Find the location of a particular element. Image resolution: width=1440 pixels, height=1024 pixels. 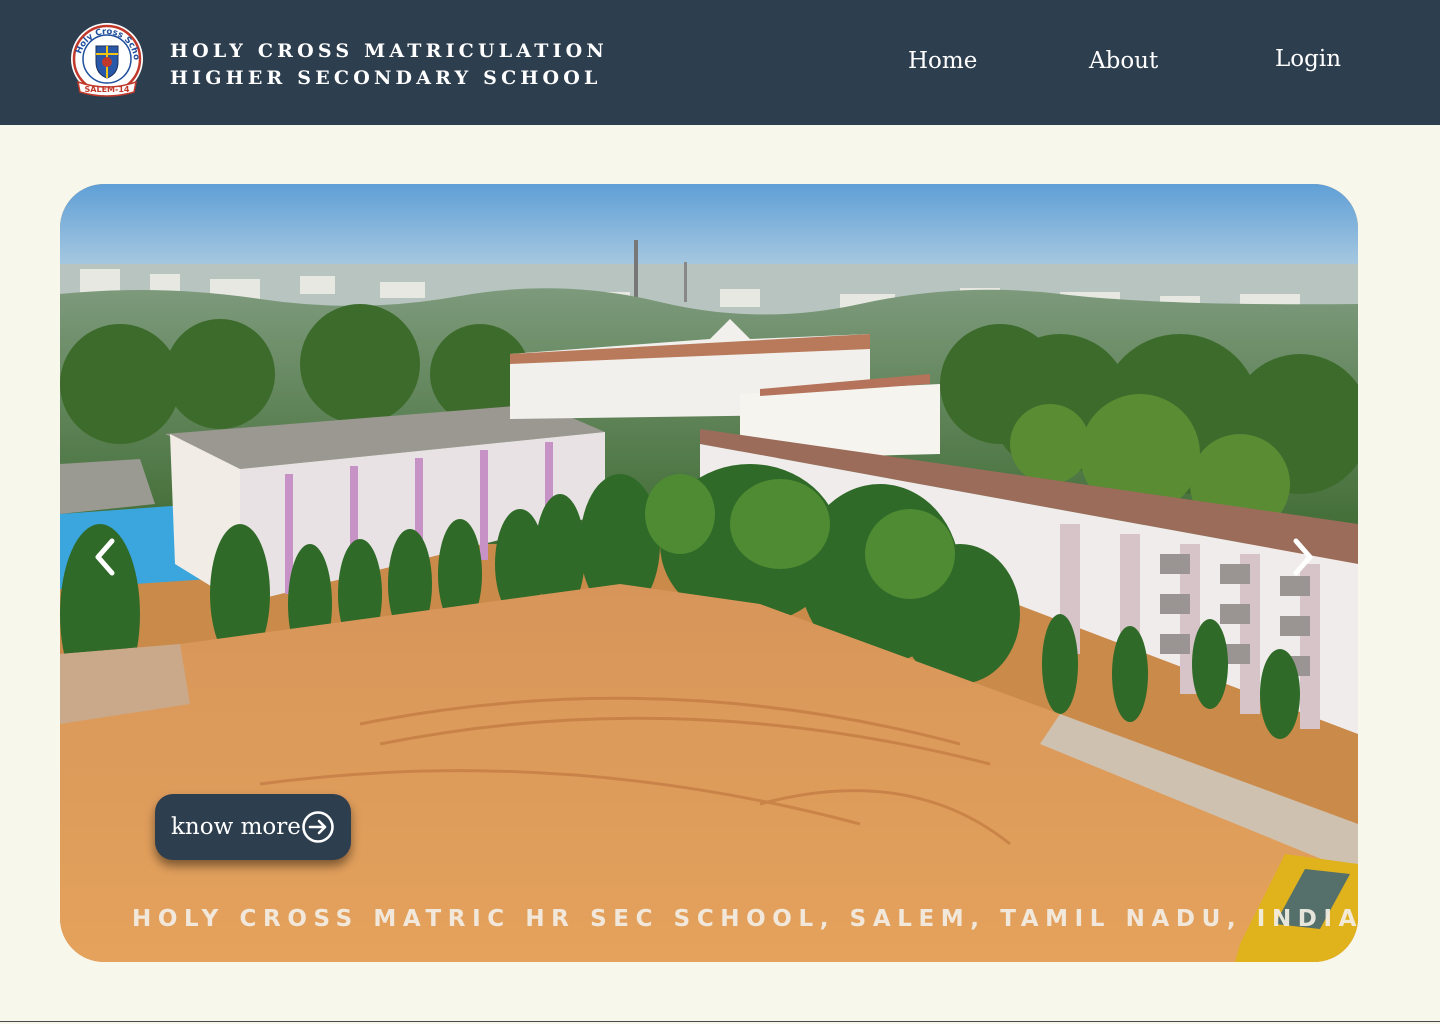

school-crest-icon: Holy Cross School SALEM-14 is located at coordinates (104, 56).